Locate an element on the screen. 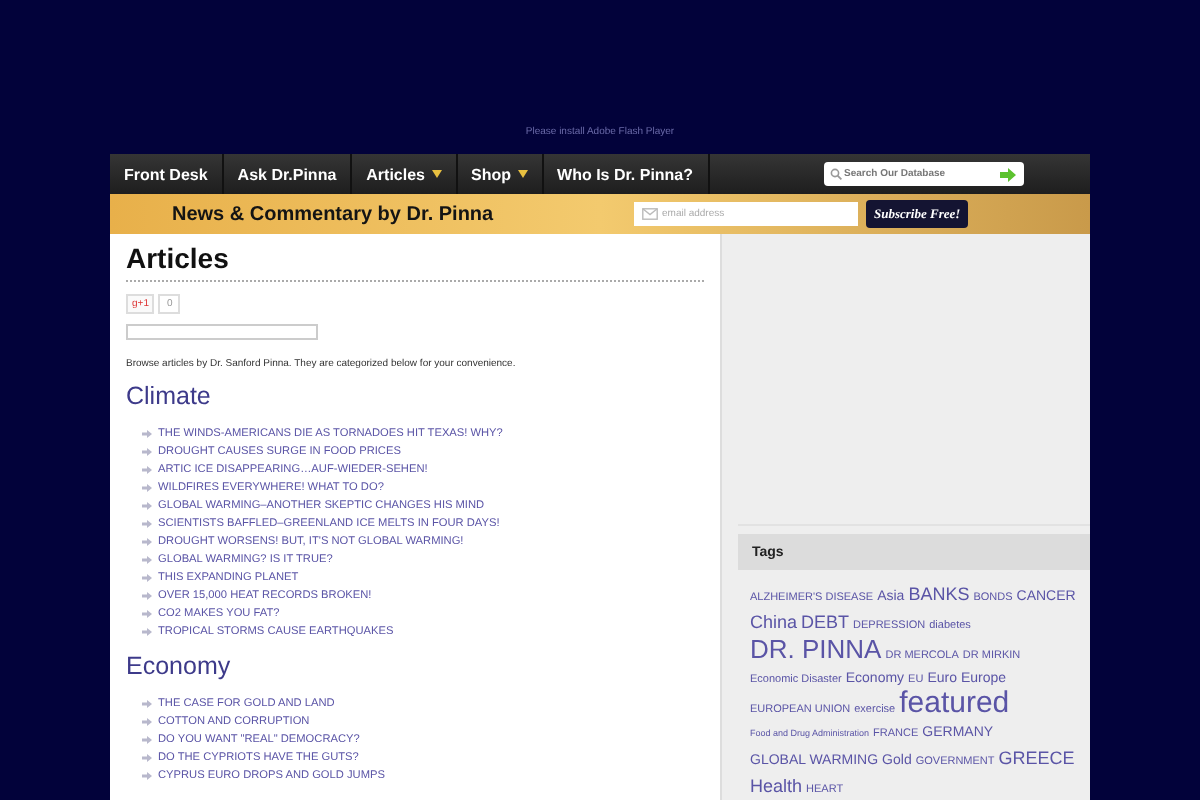 The width and height of the screenshot is (1200, 800). tag-link: BANKS is located at coordinates (939, 594).